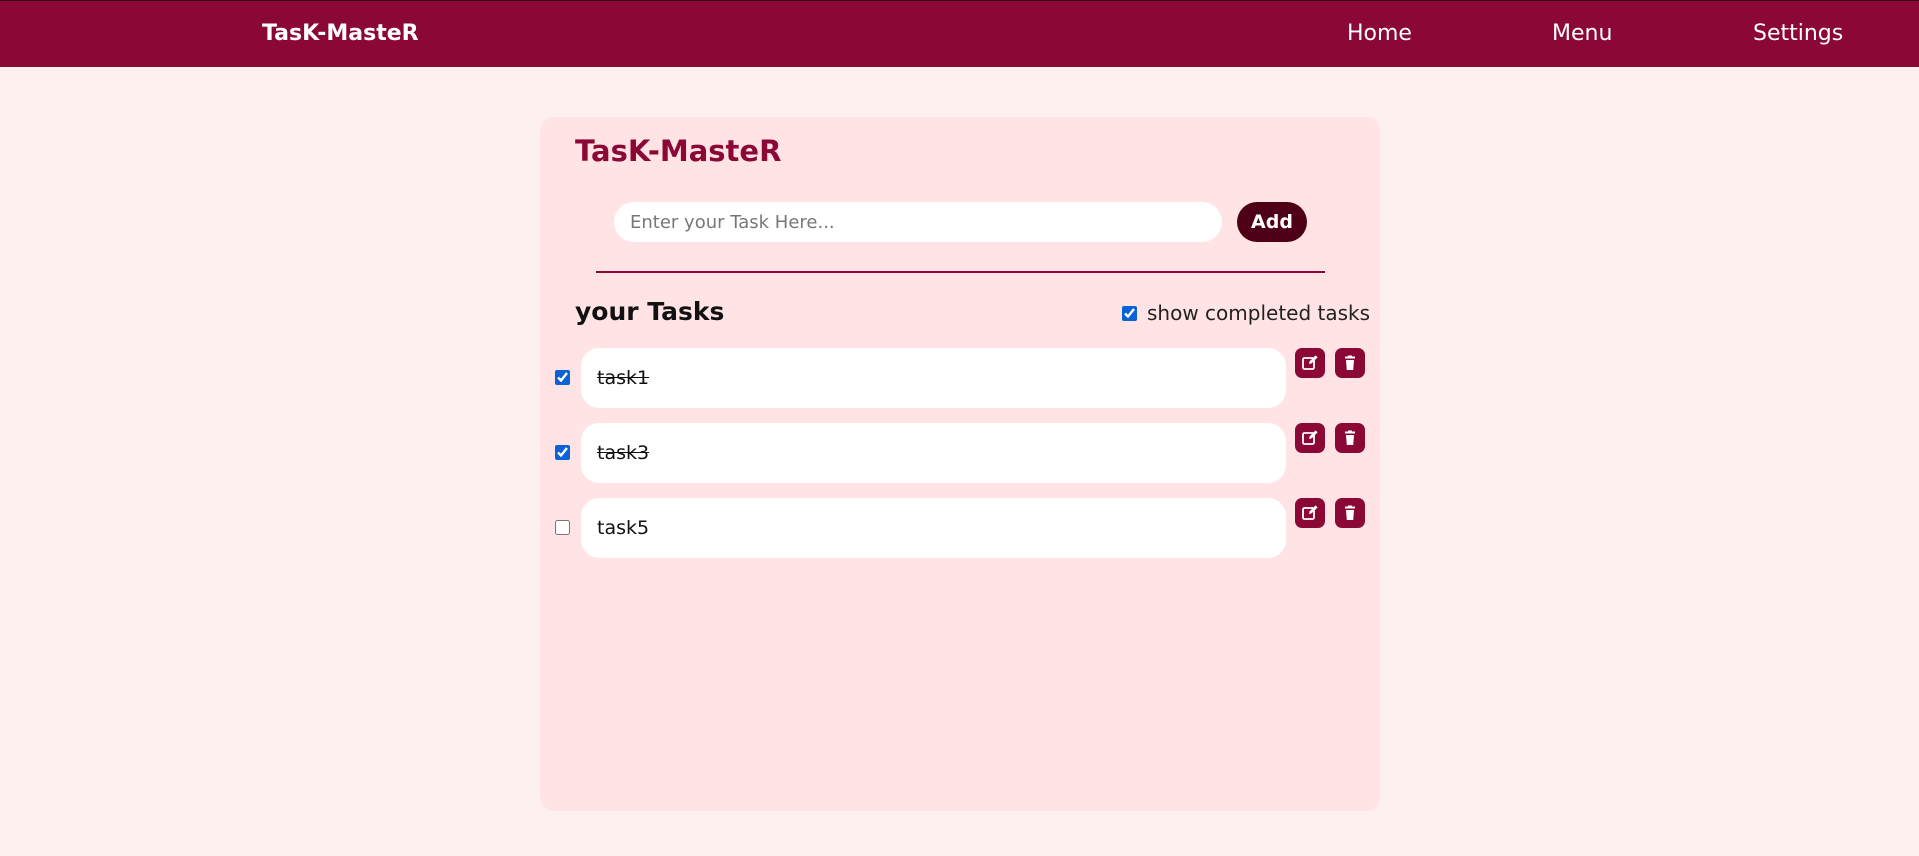 The height and width of the screenshot is (856, 1919). Describe the element at coordinates (959, 33) in the screenshot. I see `top-navbar: TasK-MasteR Home Menu Settings` at that location.